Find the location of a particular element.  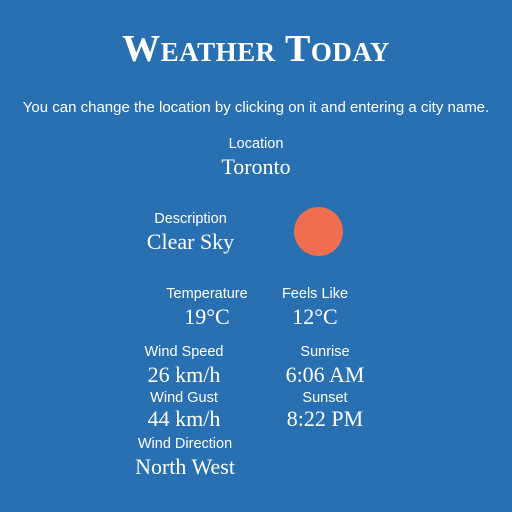

wind-speed-value: 26 km/h is located at coordinates (184, 374).